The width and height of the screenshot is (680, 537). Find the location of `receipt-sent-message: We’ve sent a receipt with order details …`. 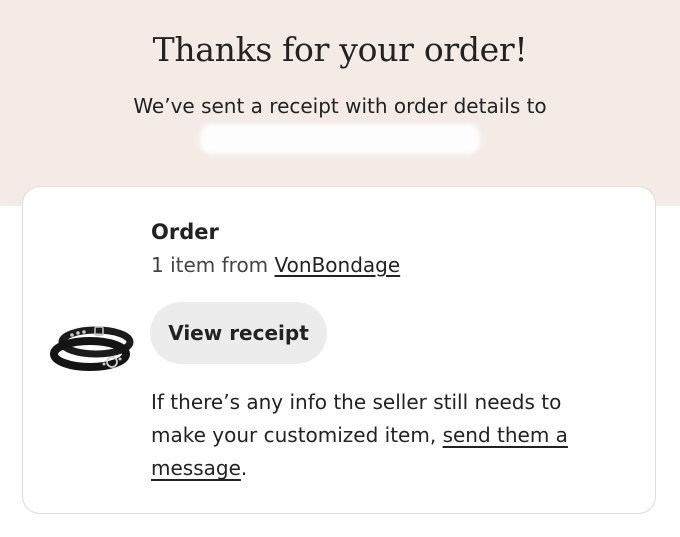

receipt-sent-message: We’ve sent a receipt with order details … is located at coordinates (340, 106).